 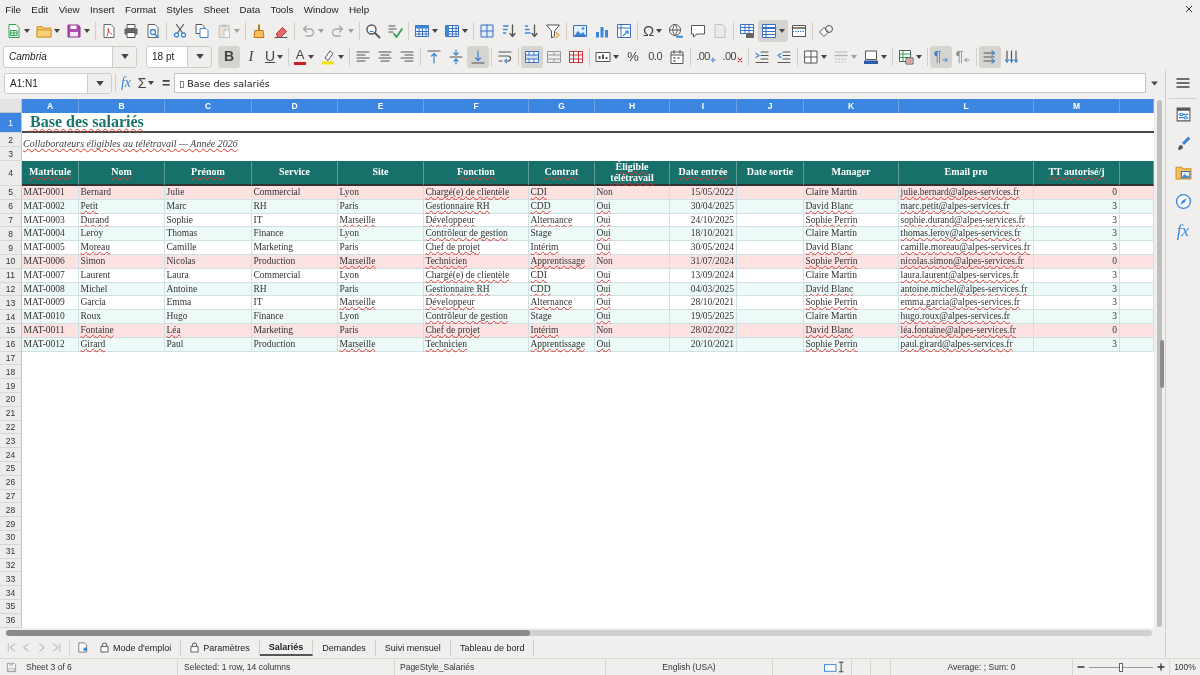 What do you see at coordinates (655, 56) in the screenshot?
I see `standard-format-button: 0.0` at bounding box center [655, 56].